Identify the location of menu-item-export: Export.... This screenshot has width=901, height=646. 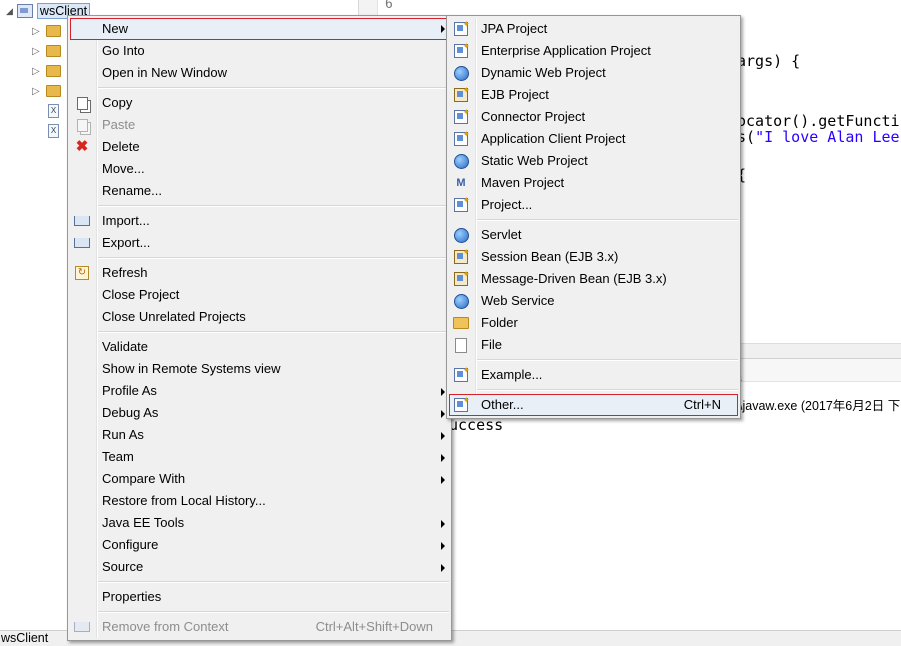
(259, 243).